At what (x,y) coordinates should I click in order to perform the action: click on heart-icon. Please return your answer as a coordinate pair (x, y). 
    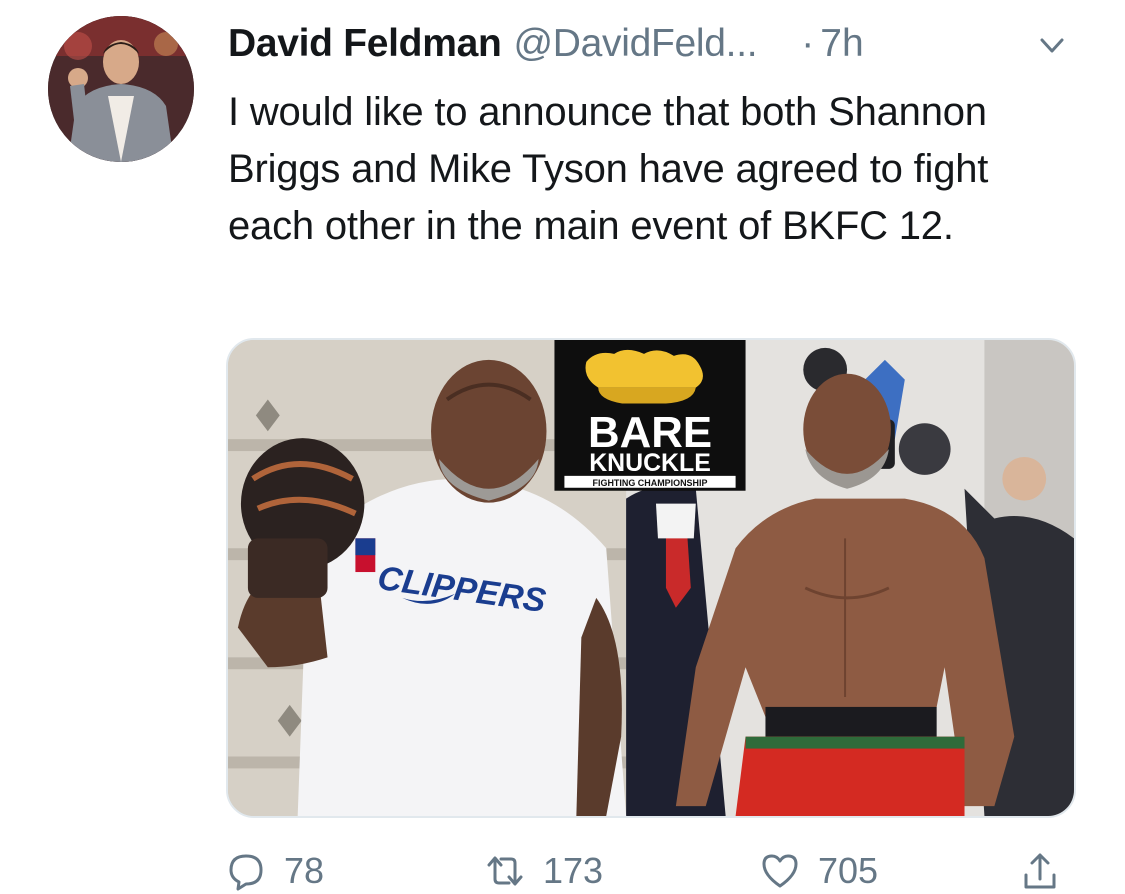
    Looking at the image, I should click on (780, 871).